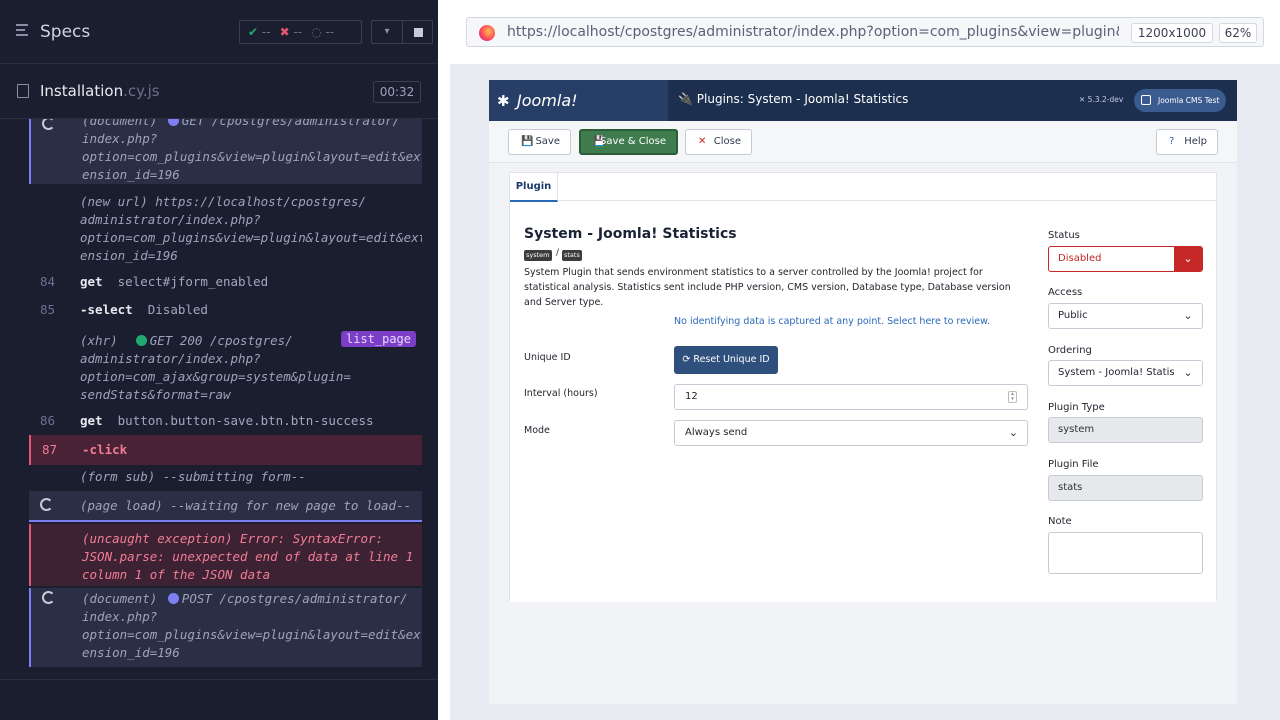 The width and height of the screenshot is (1280, 720). Describe the element at coordinates (1012, 397) in the screenshot. I see `spinner-icon: ▴ ▾` at that location.